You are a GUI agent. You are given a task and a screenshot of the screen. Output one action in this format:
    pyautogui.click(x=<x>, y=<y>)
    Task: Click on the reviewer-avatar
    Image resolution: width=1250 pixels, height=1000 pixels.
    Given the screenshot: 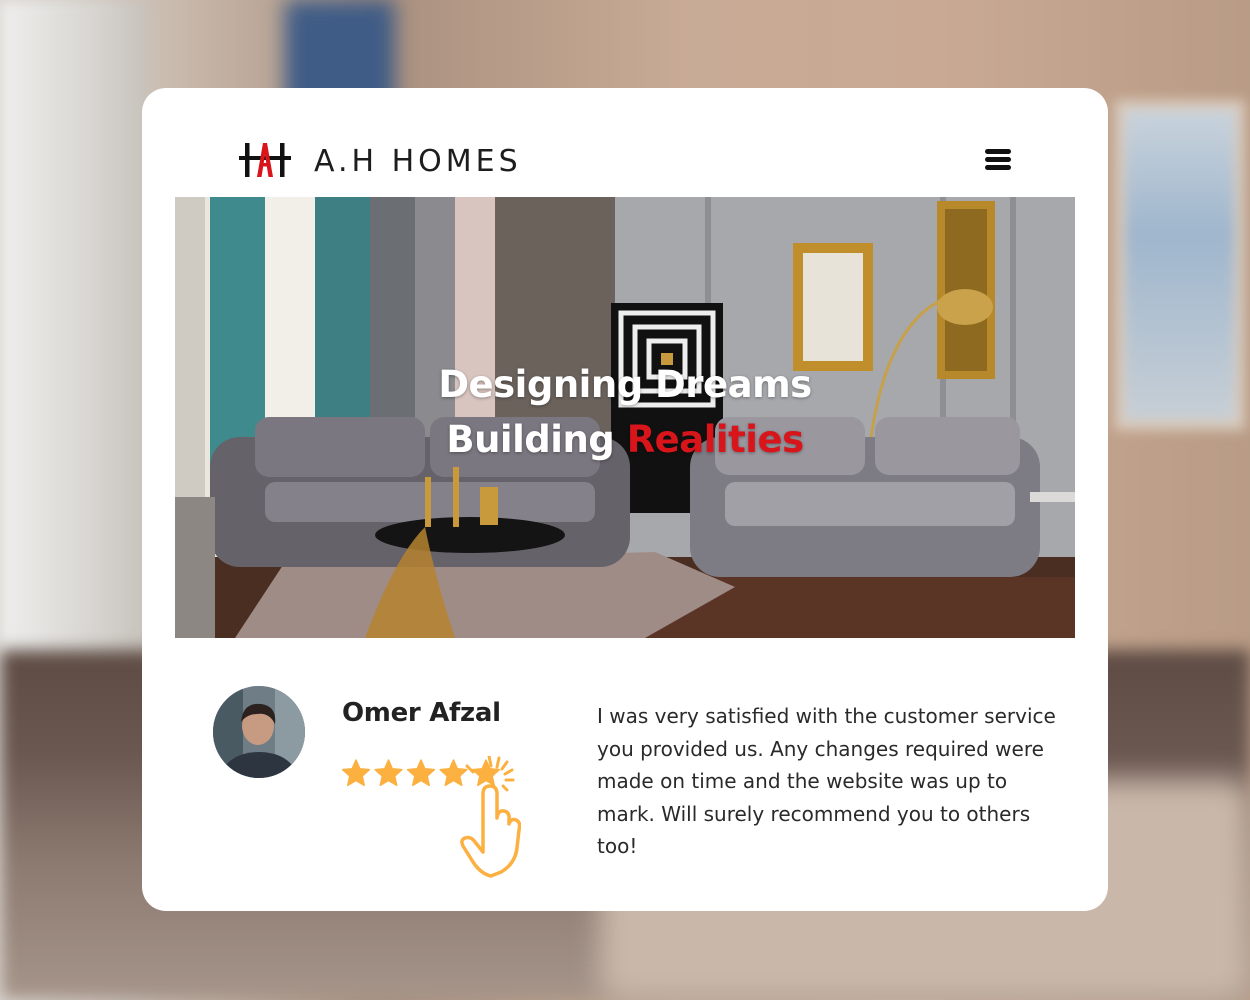 What is the action you would take?
    pyautogui.click(x=259, y=732)
    